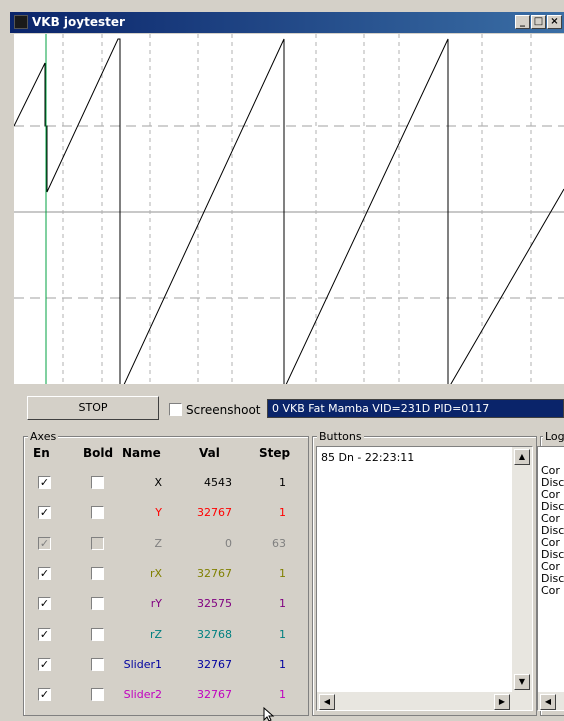  What do you see at coordinates (93, 408) in the screenshot?
I see `stop-button: STOP` at bounding box center [93, 408].